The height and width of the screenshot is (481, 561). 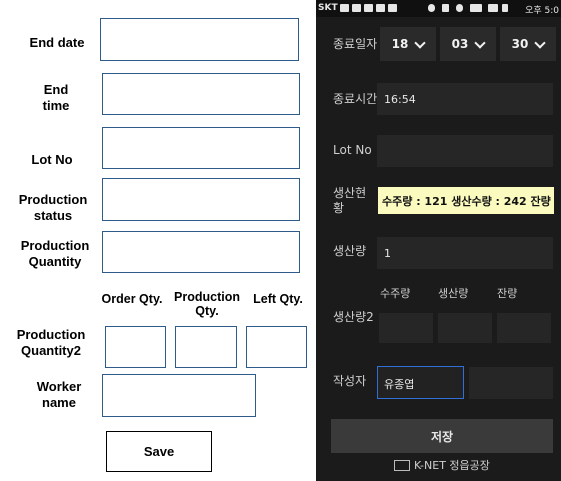 I want to click on day-value: 30, so click(x=520, y=44).